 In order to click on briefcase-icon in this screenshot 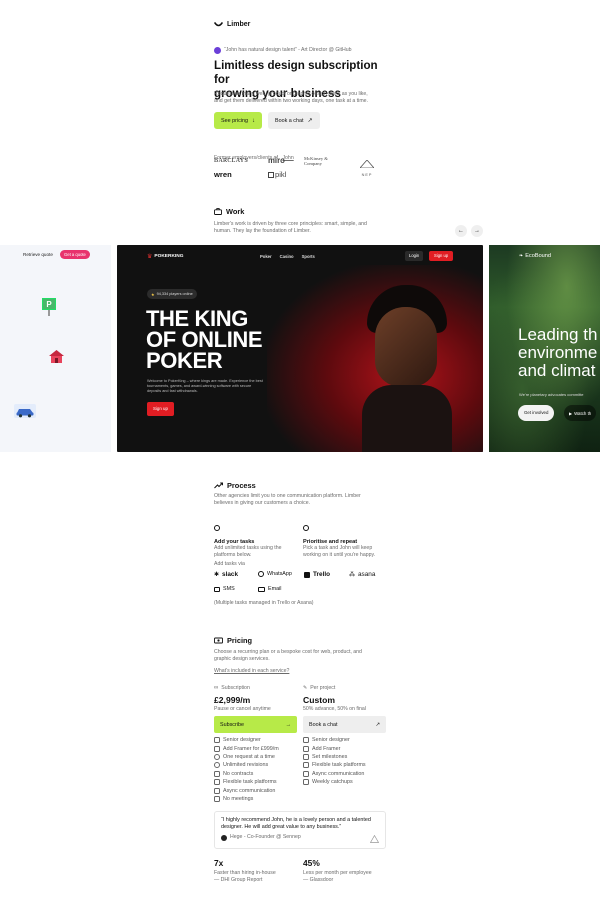, I will do `click(218, 211)`.